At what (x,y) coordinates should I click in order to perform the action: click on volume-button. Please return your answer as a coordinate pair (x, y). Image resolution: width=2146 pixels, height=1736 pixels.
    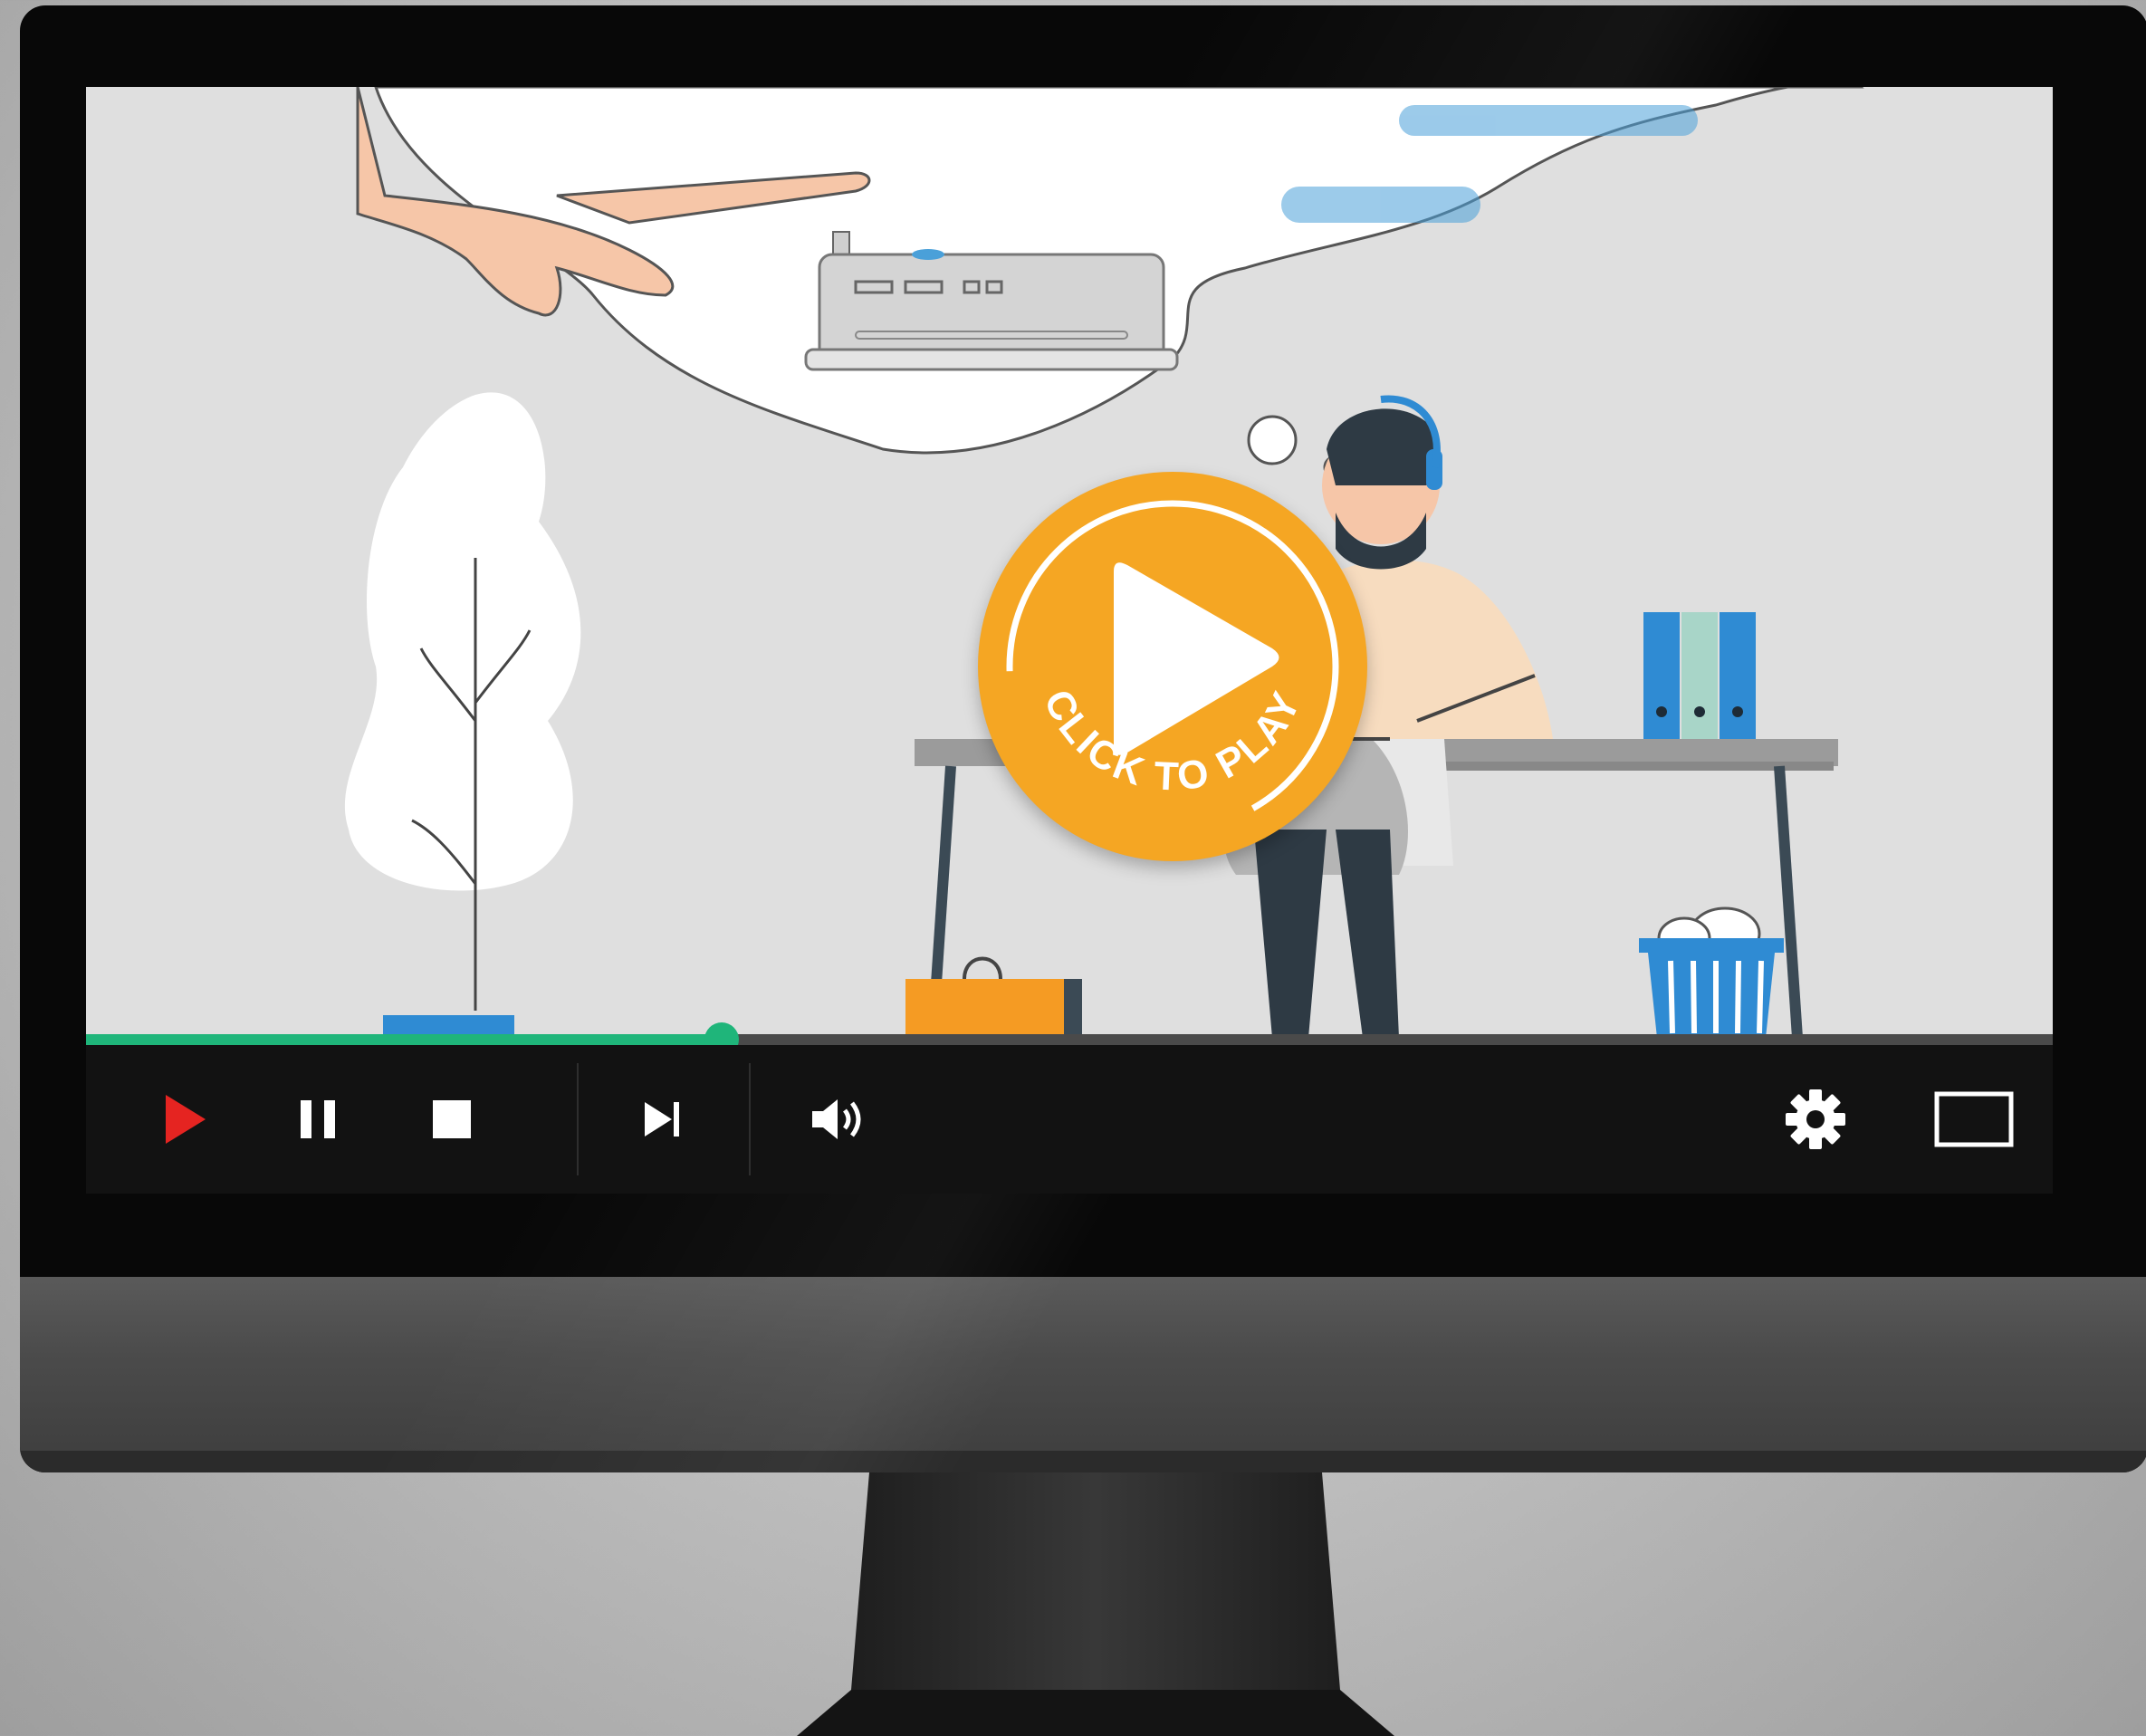
    Looking at the image, I should click on (839, 1119).